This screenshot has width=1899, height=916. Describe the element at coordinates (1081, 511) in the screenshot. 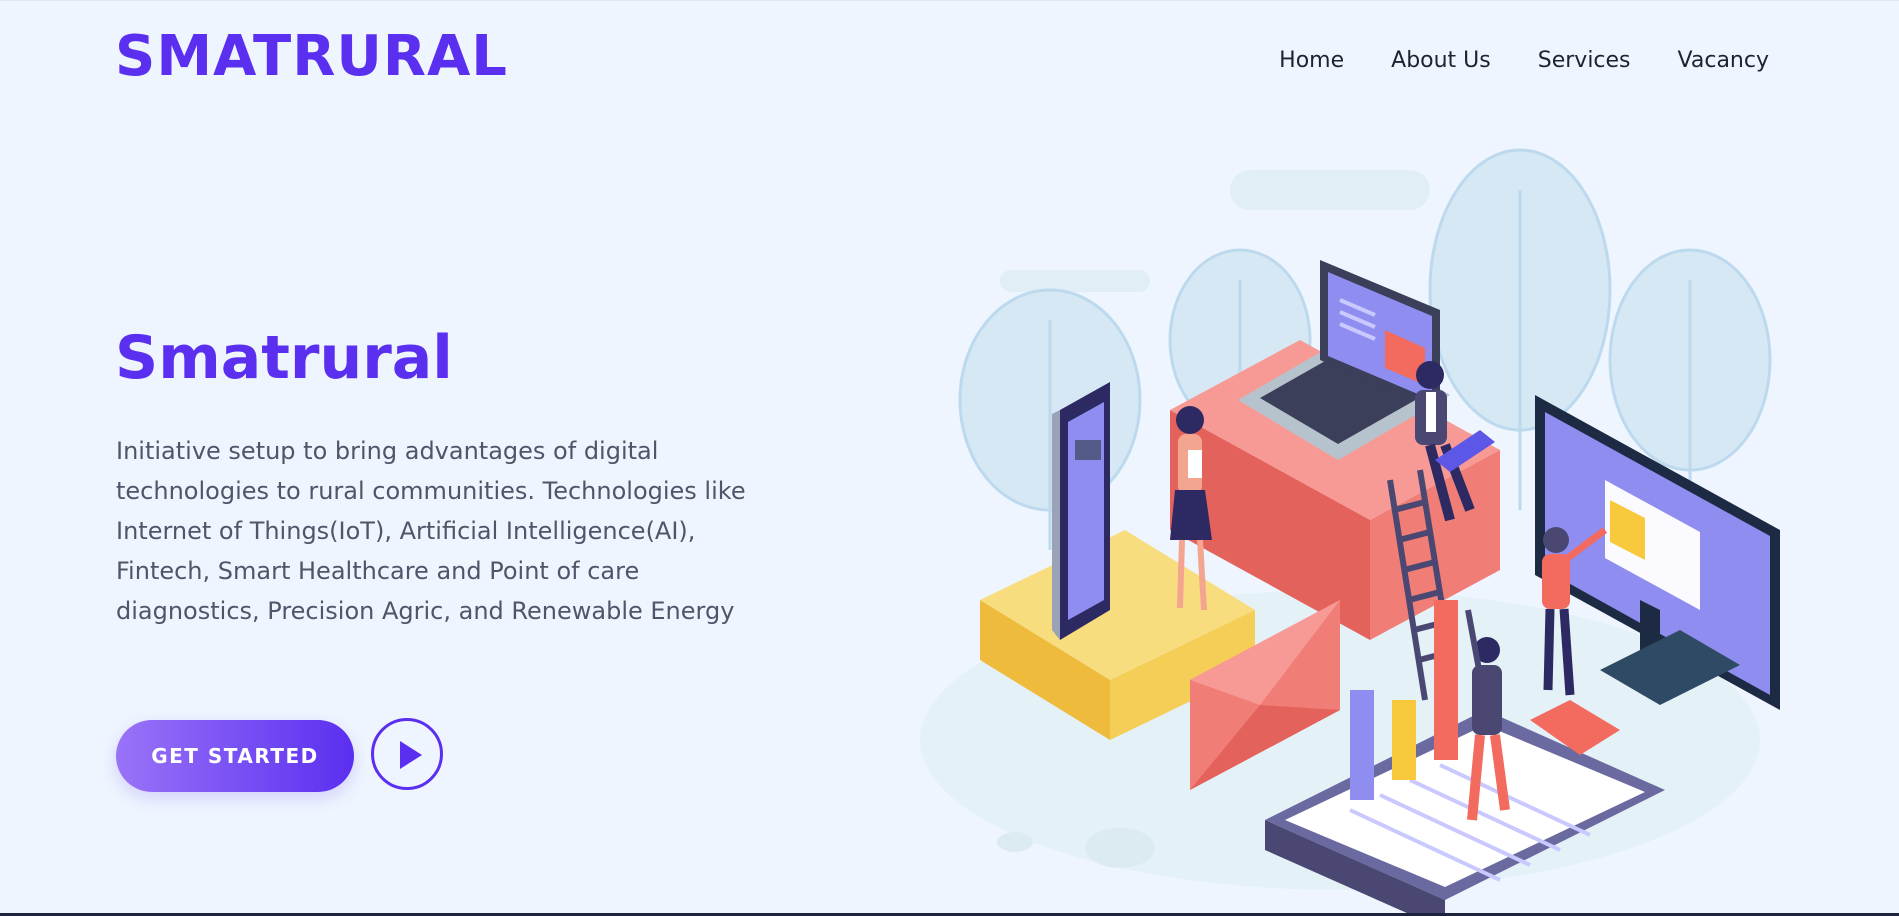

I see `phone-shape` at that location.